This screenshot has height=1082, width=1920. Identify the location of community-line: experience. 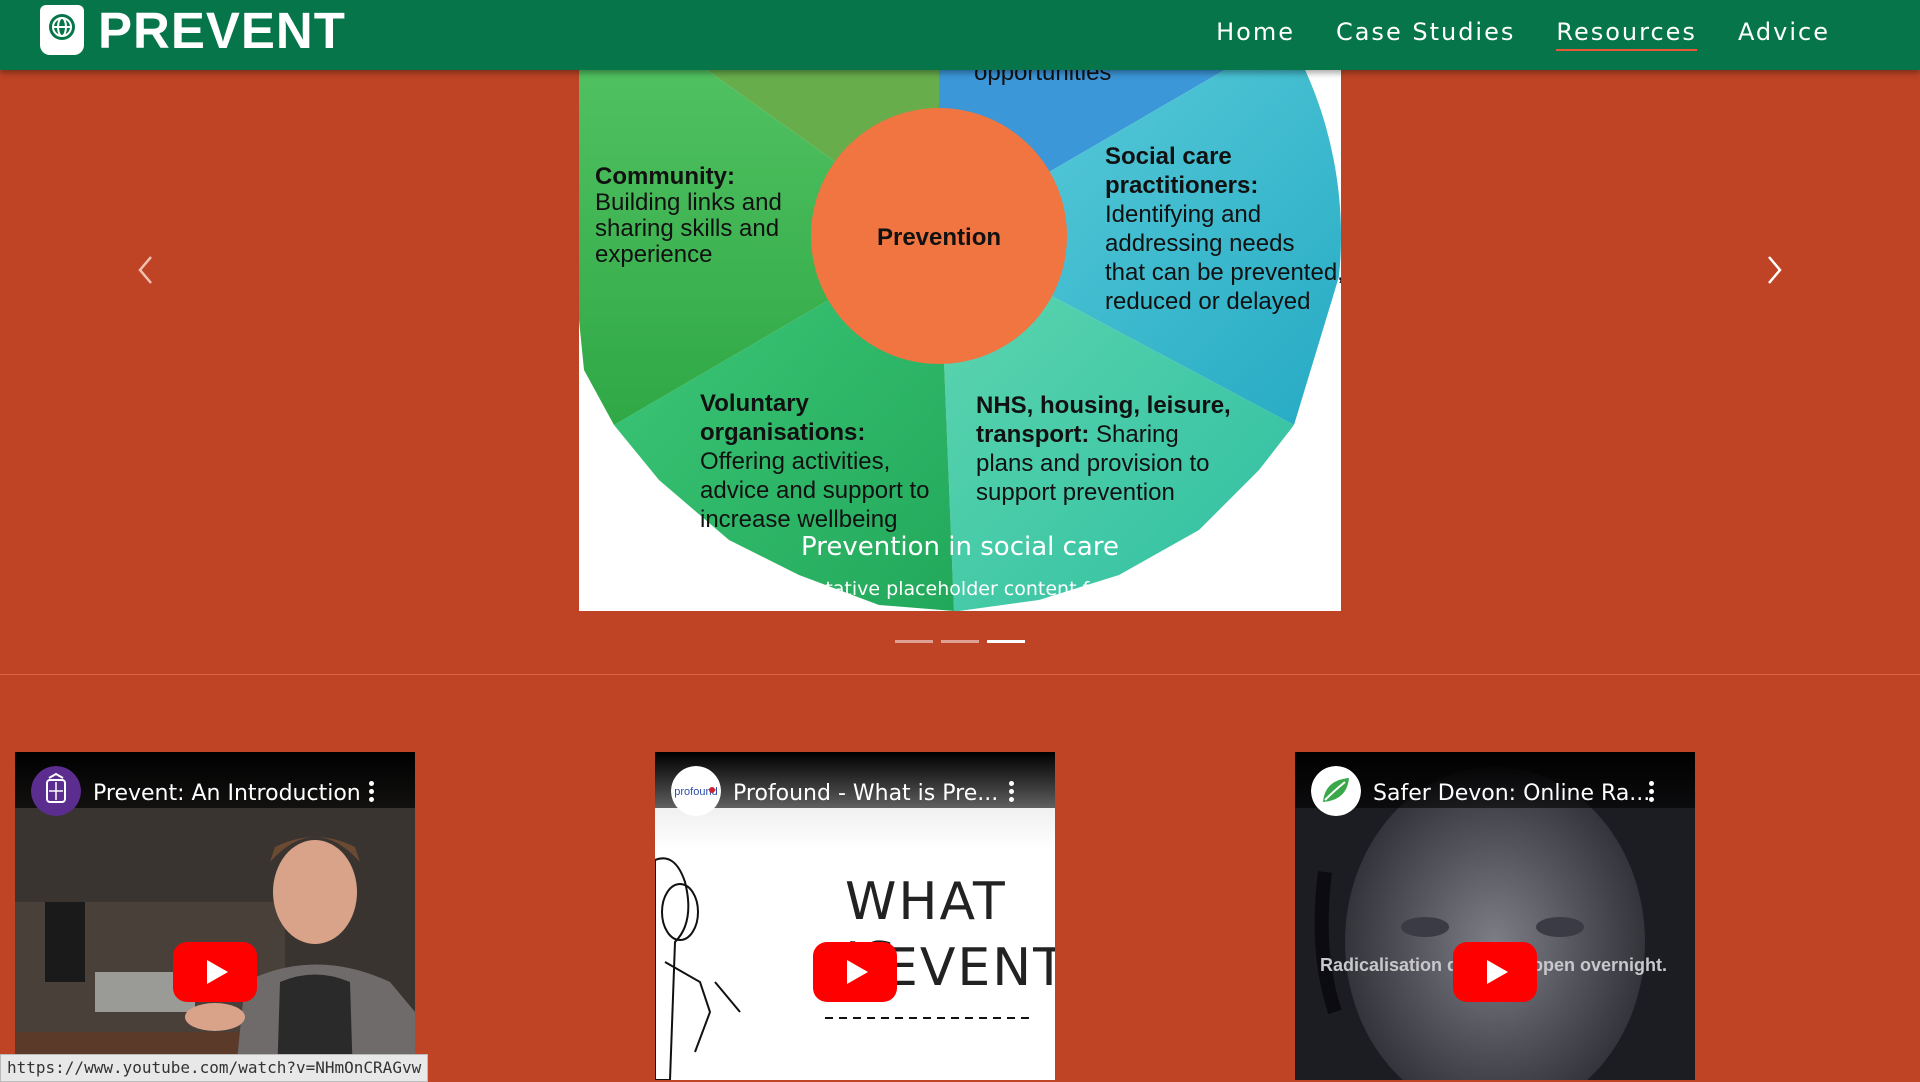
(653, 254).